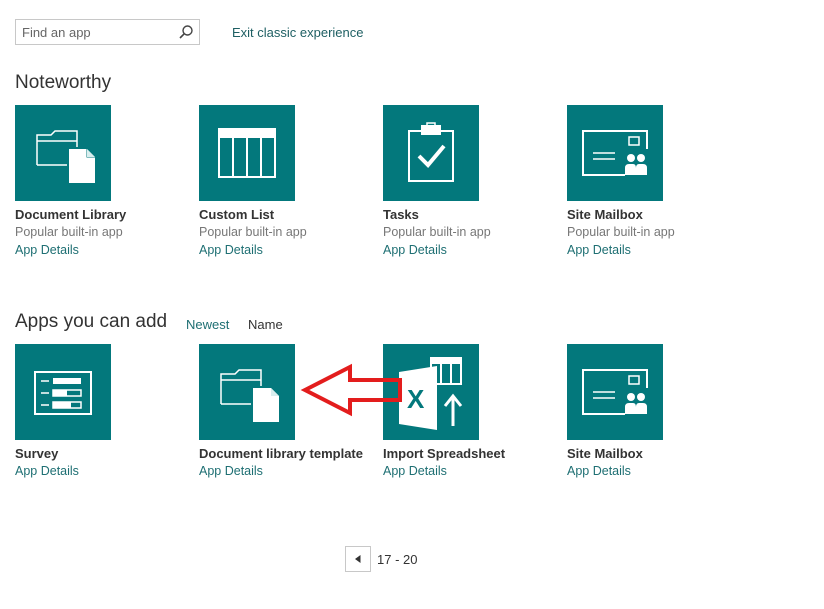  I want to click on app-name: Custom List, so click(237, 214).